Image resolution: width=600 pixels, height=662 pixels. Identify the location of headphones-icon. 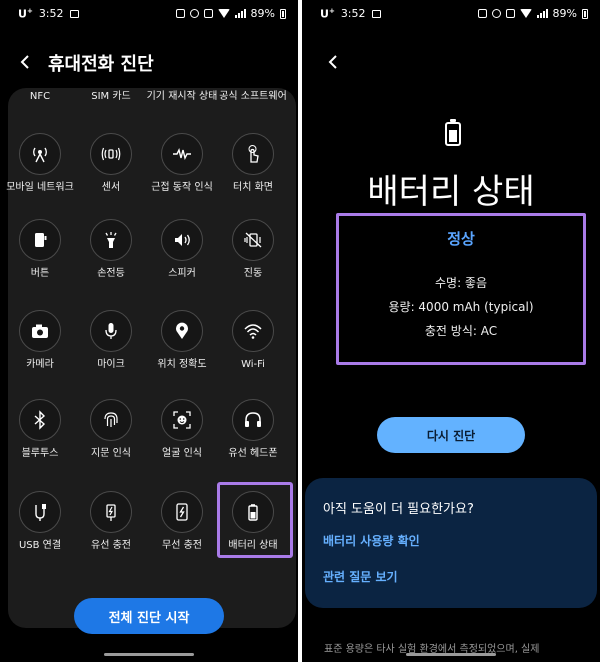
(253, 419).